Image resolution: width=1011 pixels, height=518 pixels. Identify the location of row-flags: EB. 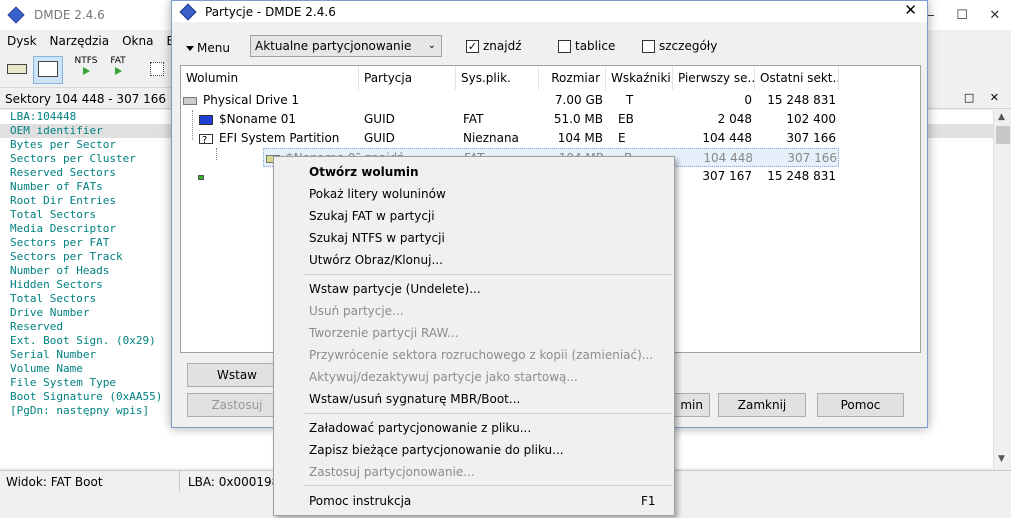
(626, 119).